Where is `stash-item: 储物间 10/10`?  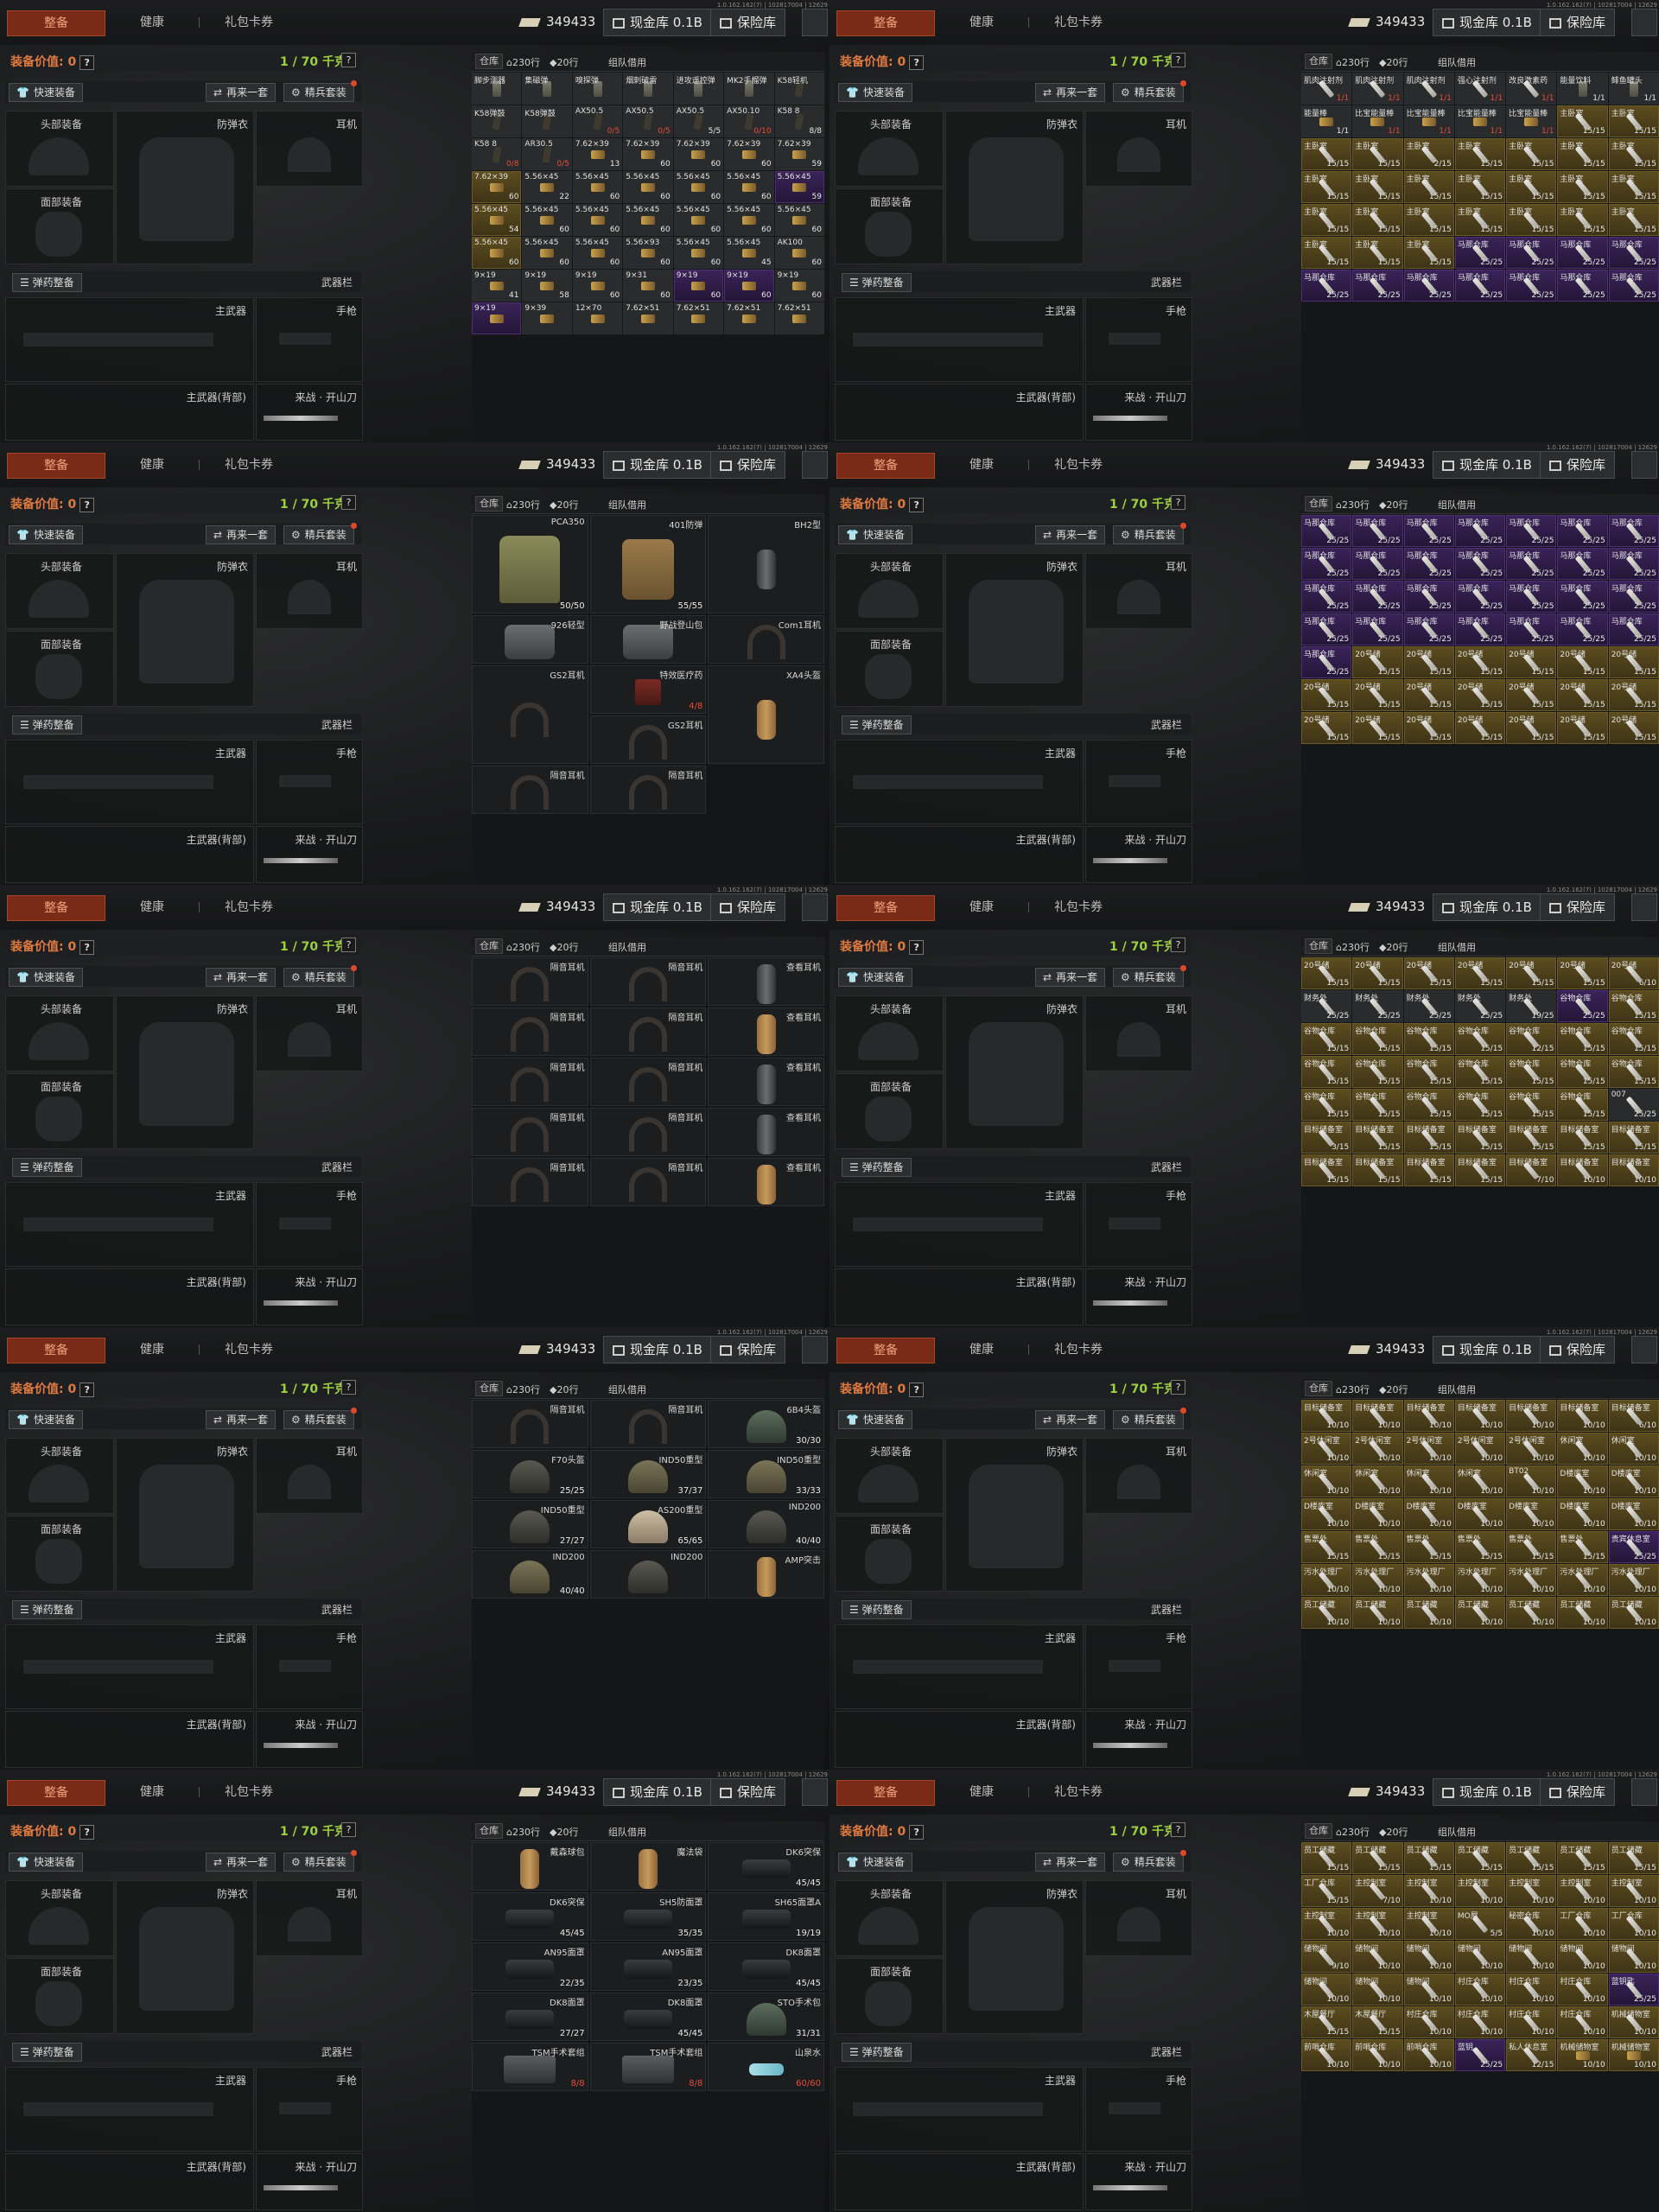
stash-item: 储物间 10/10 is located at coordinates (1480, 1957).